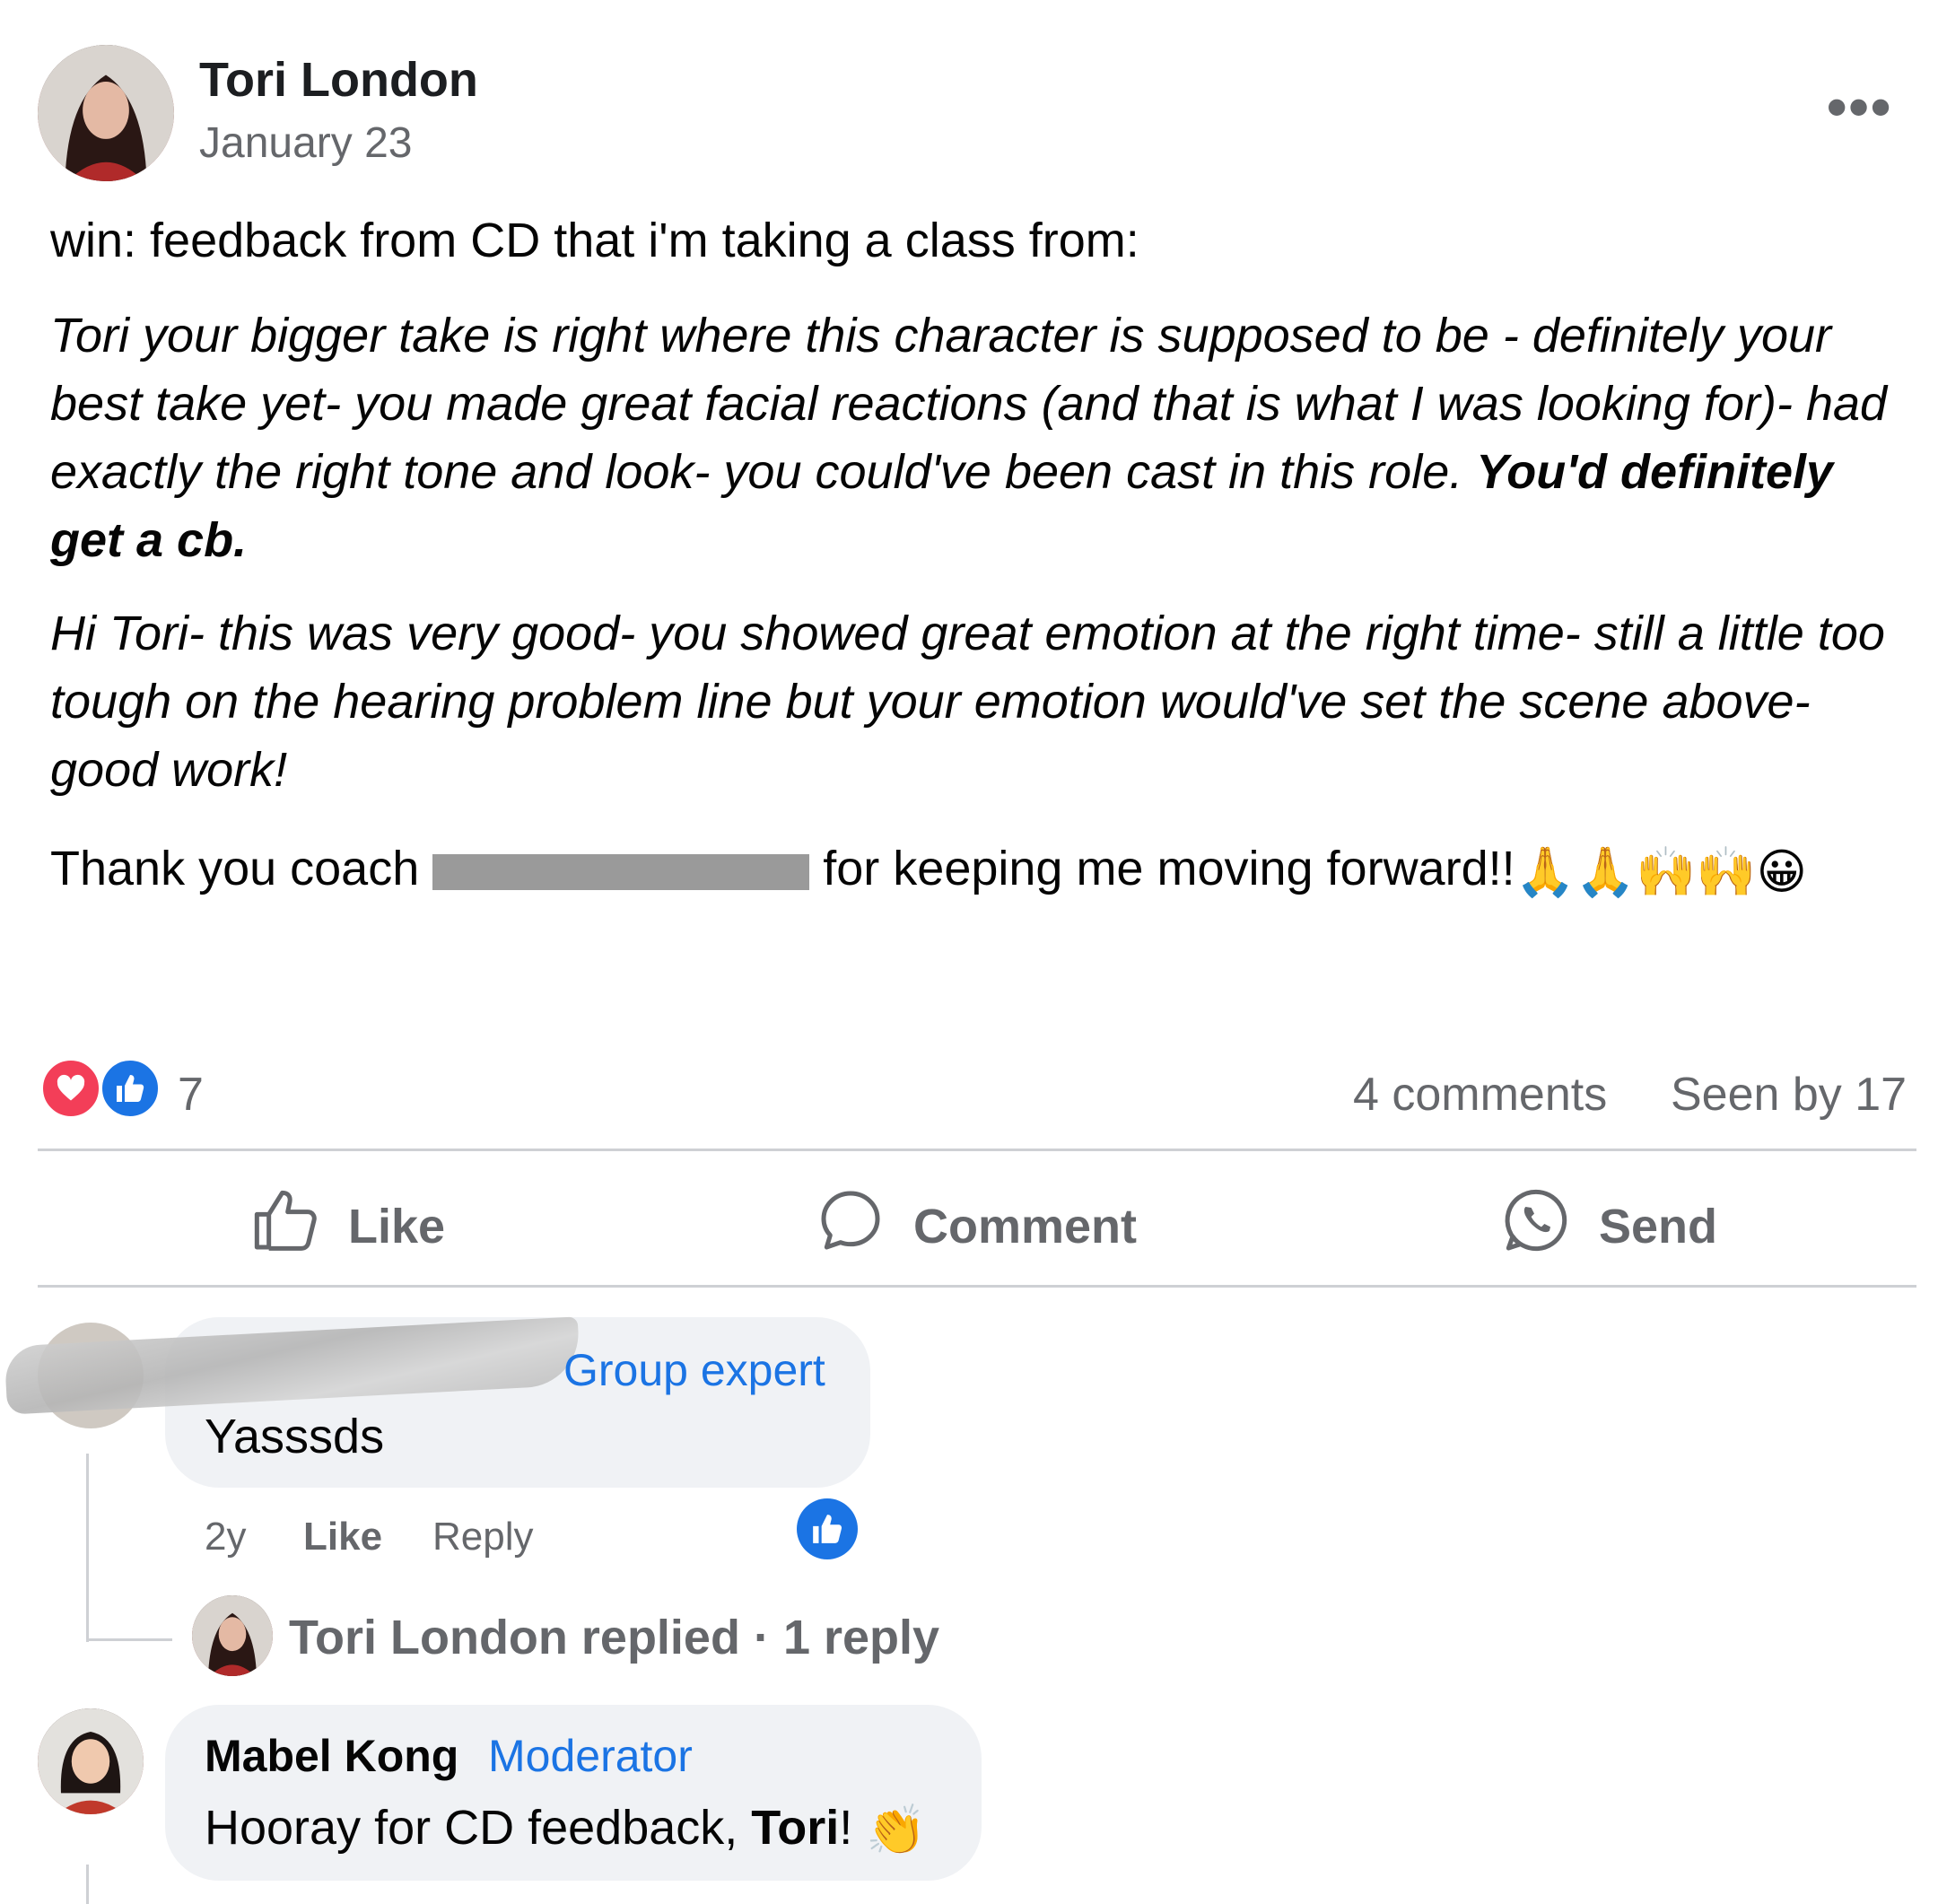 This screenshot has height=1904, width=1938. What do you see at coordinates (977, 1287) in the screenshot?
I see `divider-bottom` at bounding box center [977, 1287].